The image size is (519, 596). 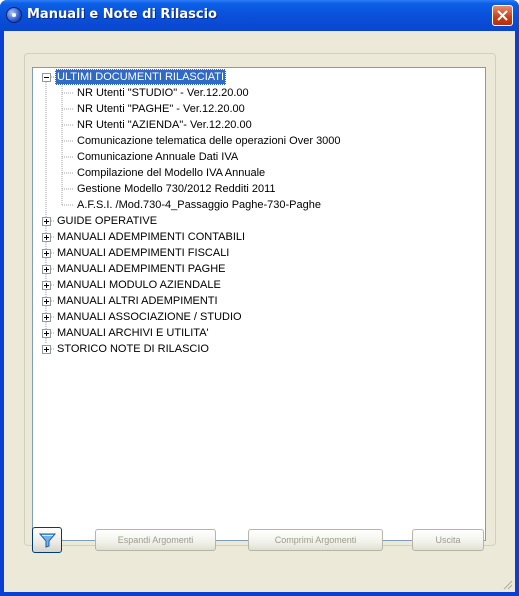 I want to click on tree-node-document: Compilazione del Modello IVA Annuale, so click(x=171, y=173).